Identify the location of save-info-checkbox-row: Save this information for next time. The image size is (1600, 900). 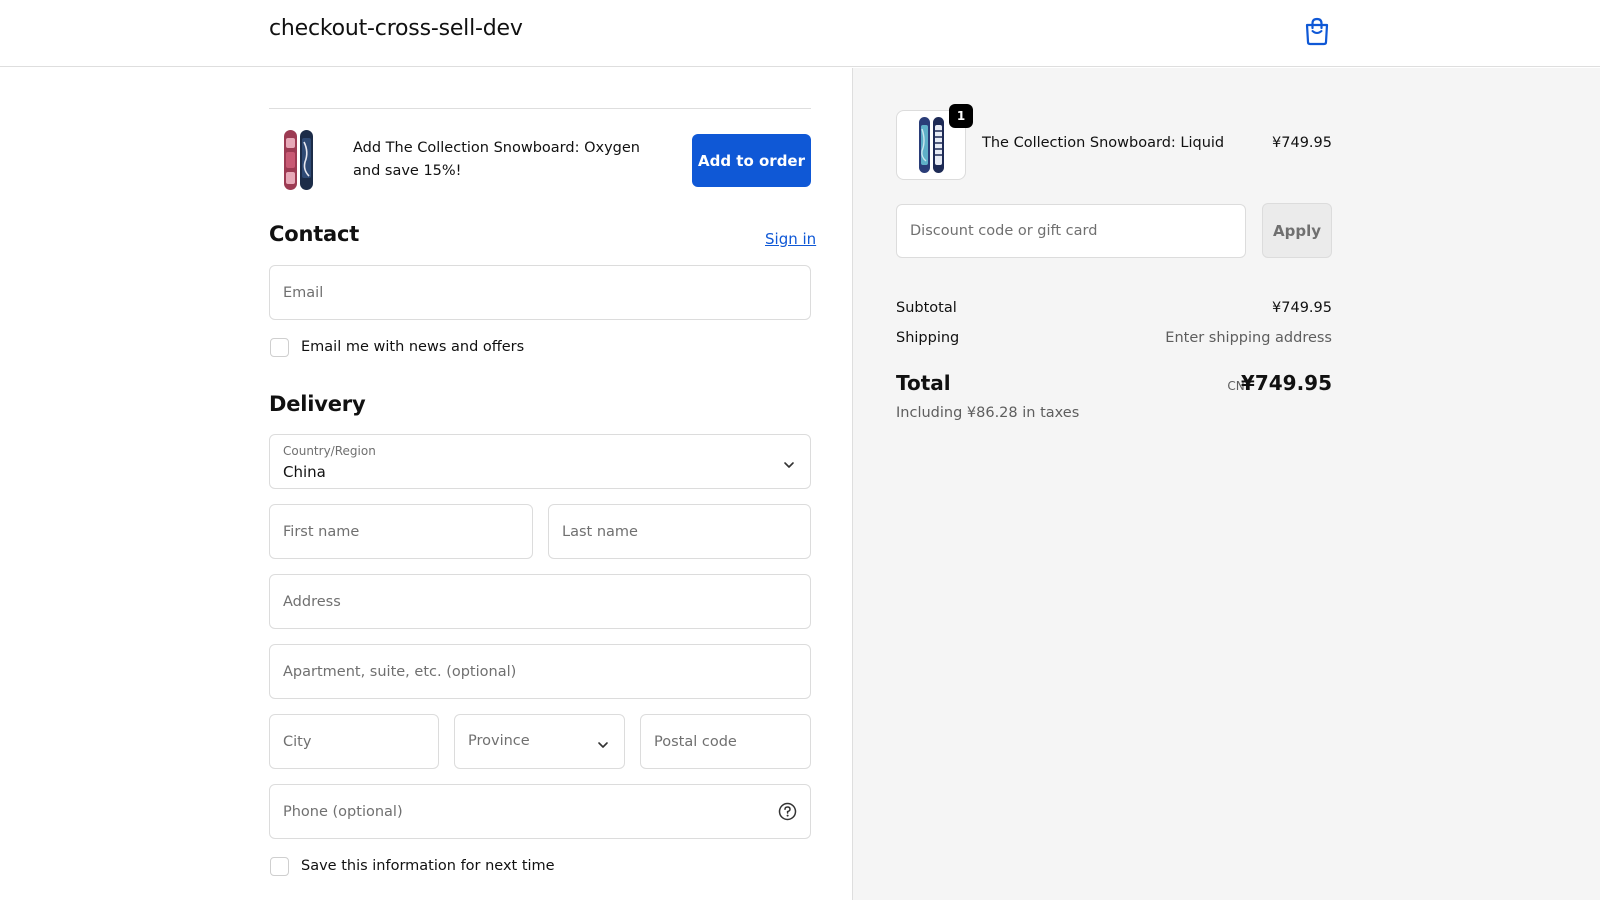
(412, 866).